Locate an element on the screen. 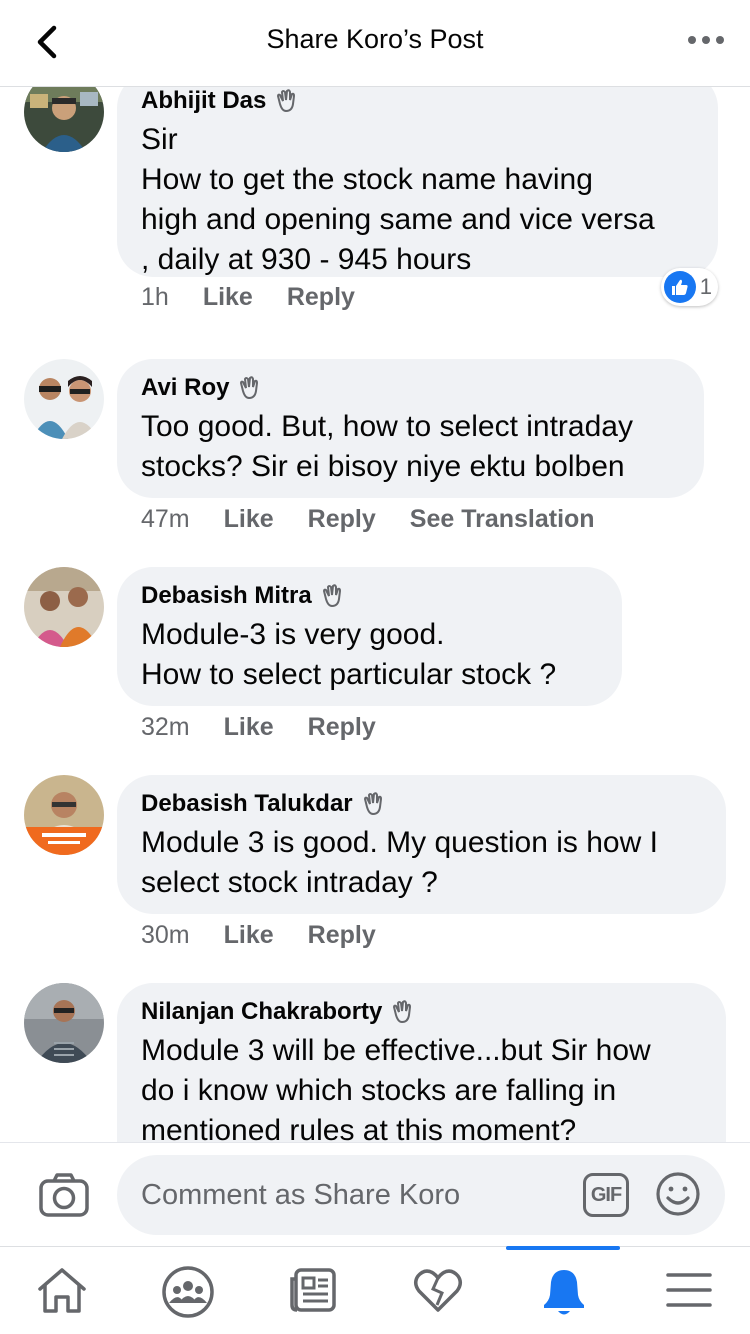 This screenshot has width=750, height=1334. dating-heart-icon is located at coordinates (438, 1290).